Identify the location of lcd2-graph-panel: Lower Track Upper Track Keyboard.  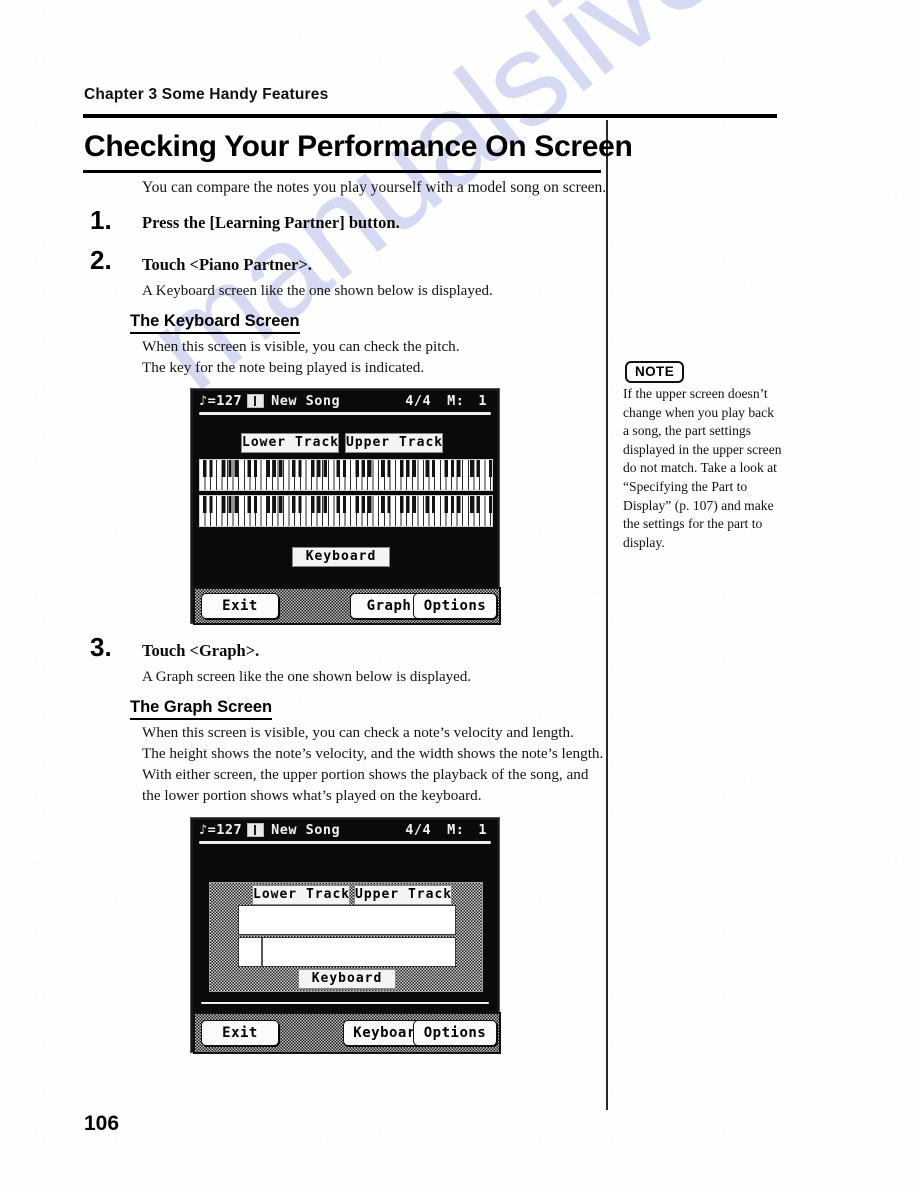
(346, 937).